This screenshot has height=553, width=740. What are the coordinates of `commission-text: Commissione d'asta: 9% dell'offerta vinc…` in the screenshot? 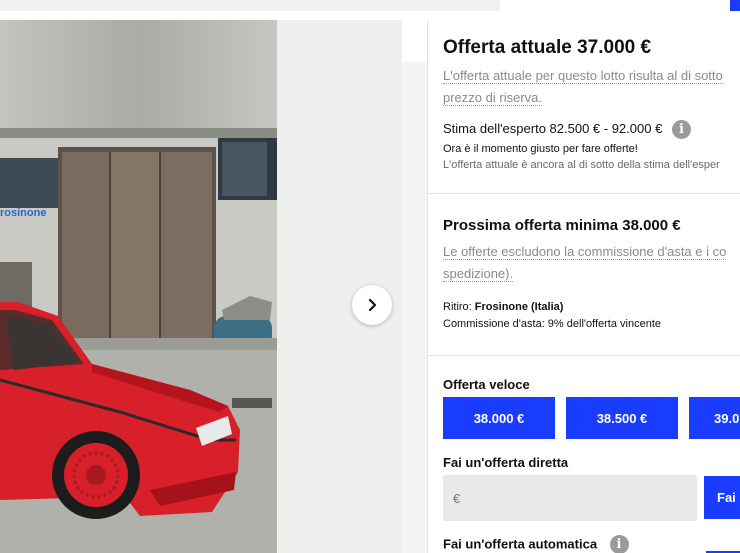 It's located at (552, 324).